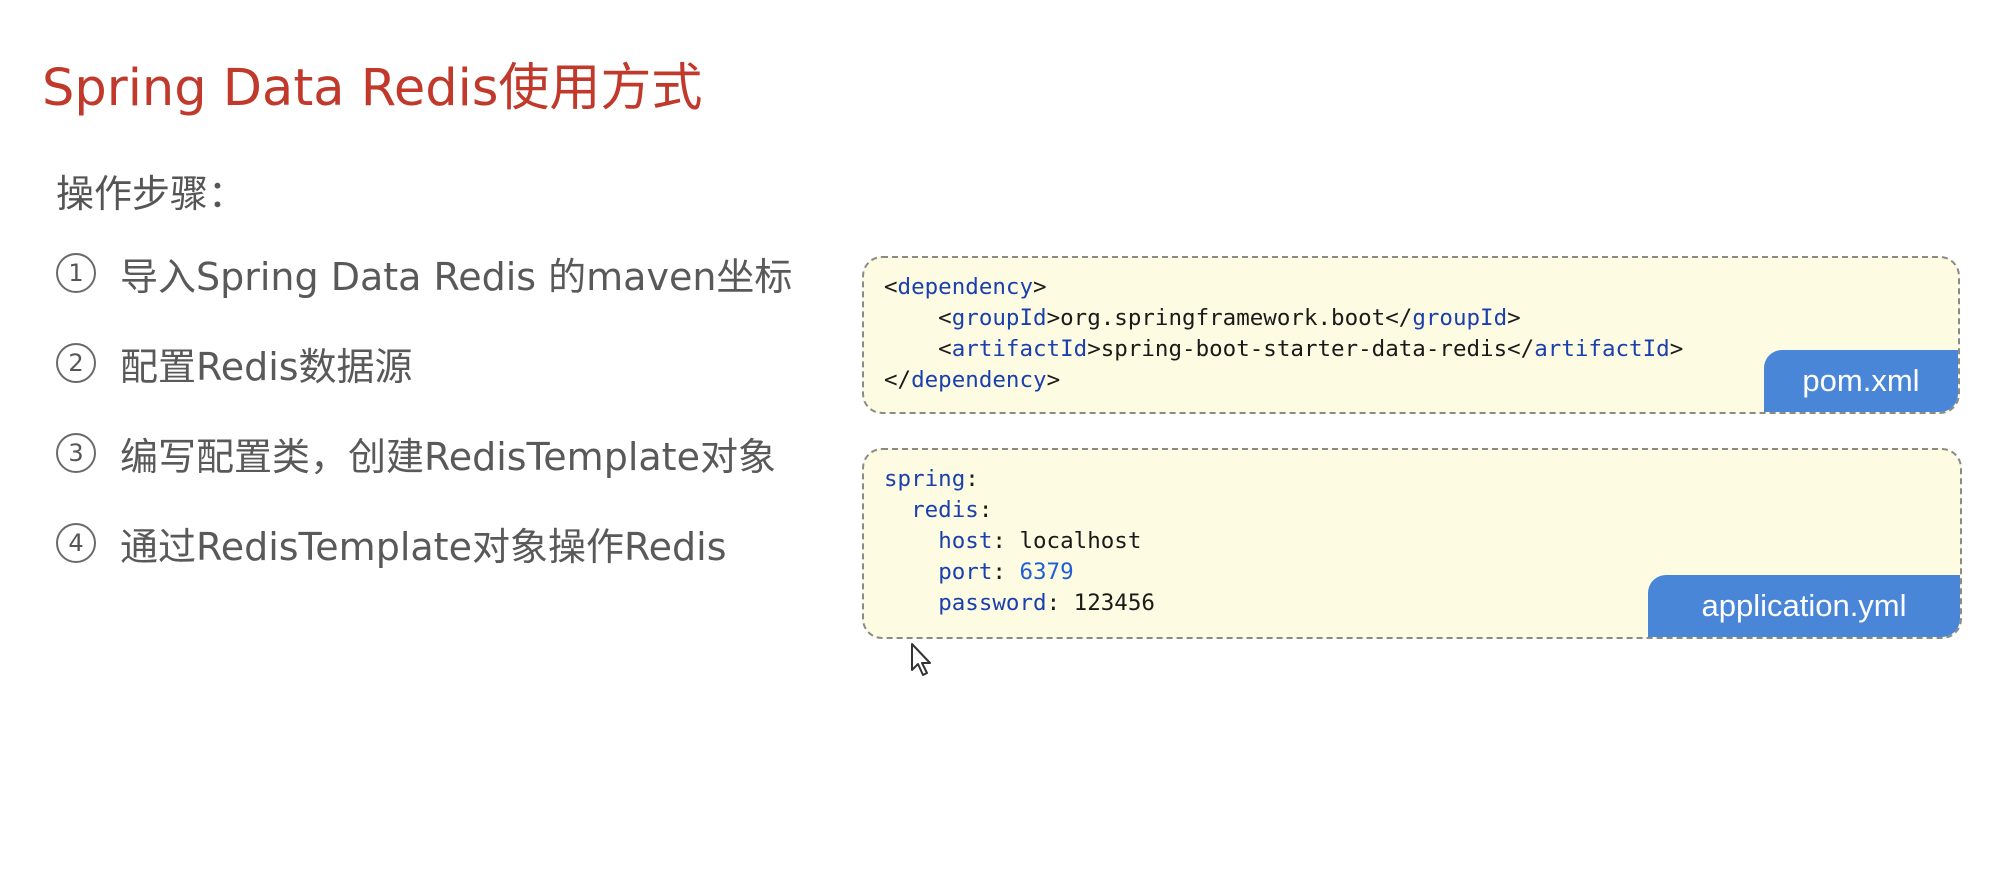 The height and width of the screenshot is (874, 2002). I want to click on filename-tag-pom: pom.xml, so click(1861, 381).